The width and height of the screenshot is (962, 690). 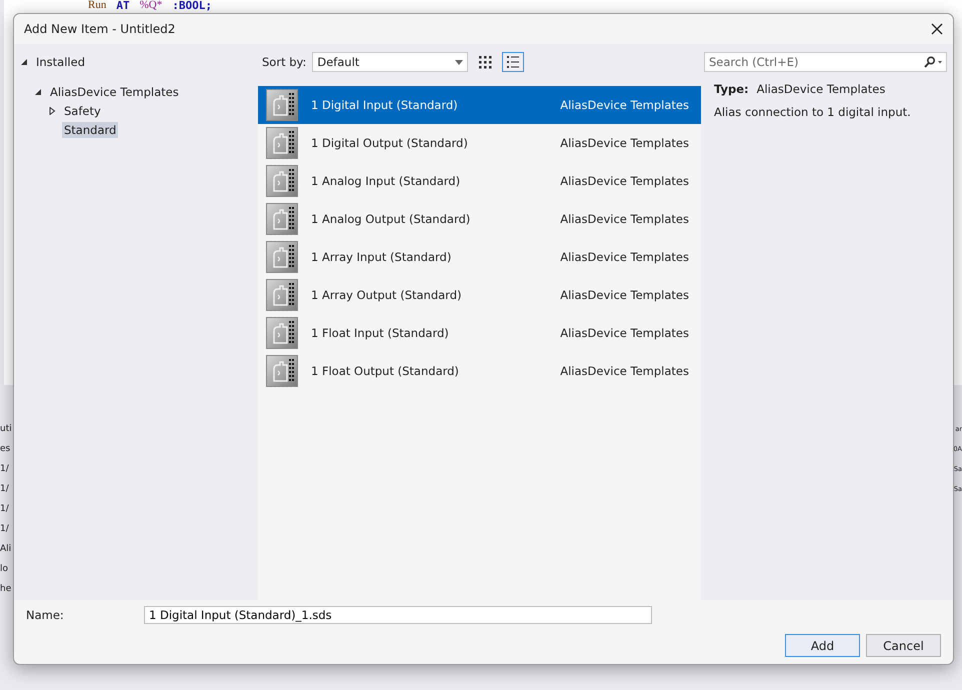 I want to click on template-name: 1 Digital Output (Standard), so click(x=390, y=143).